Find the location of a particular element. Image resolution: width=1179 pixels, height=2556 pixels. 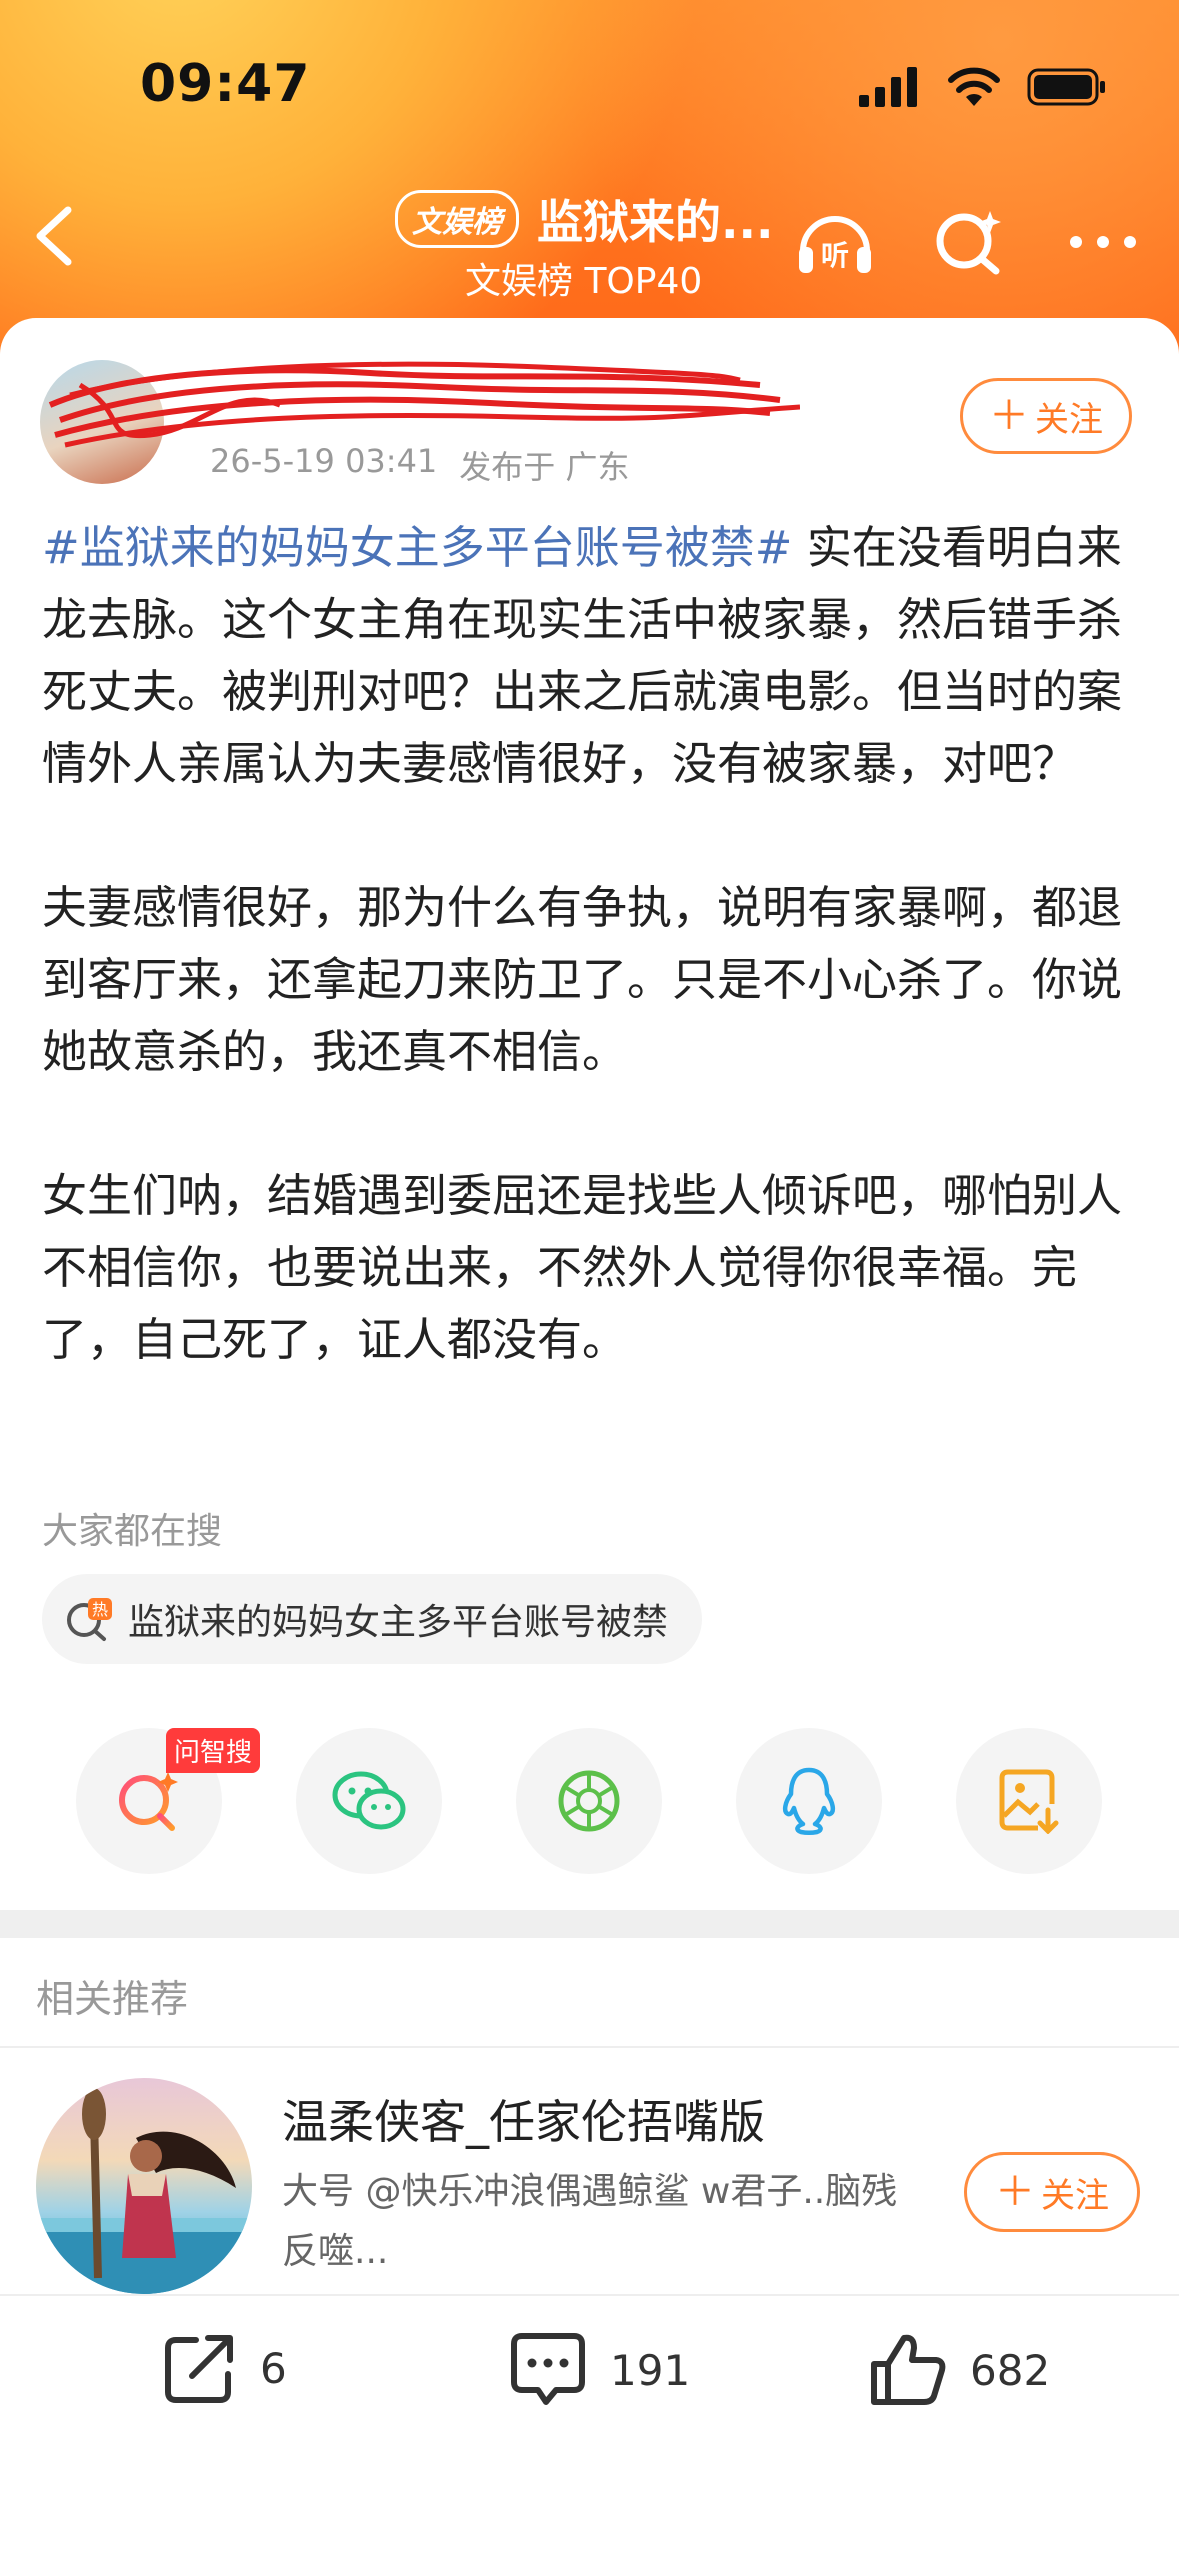

moments-share-button is located at coordinates (589, 1801).